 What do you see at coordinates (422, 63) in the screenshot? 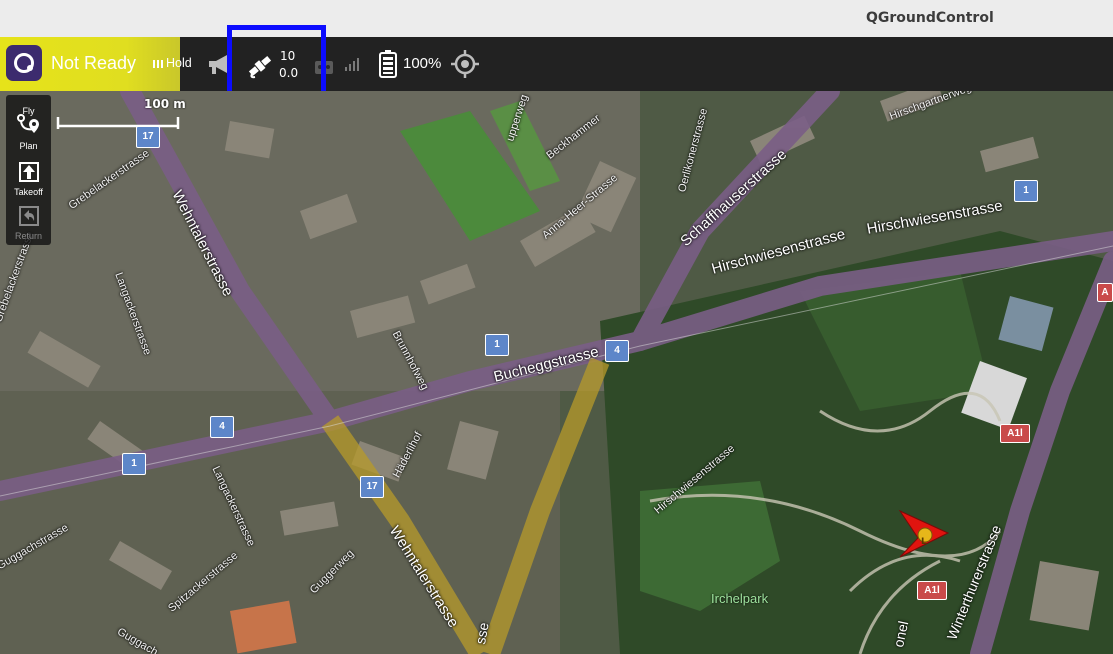
I see `battery-percentage: 100%` at bounding box center [422, 63].